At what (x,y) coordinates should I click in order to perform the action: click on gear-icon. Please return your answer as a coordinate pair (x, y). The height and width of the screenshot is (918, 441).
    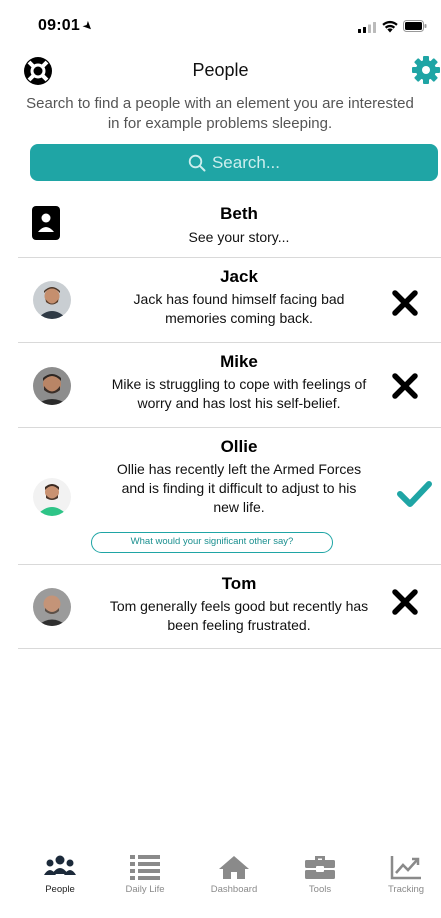
    Looking at the image, I should click on (426, 70).